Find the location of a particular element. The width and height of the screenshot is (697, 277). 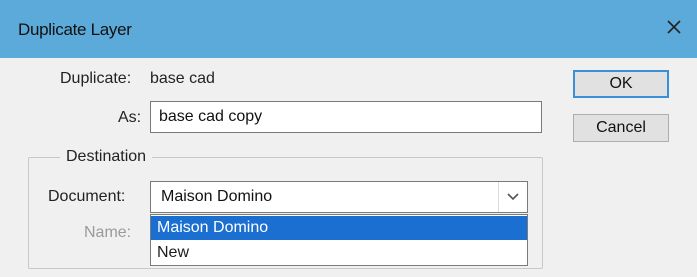

chevron-down-icon is located at coordinates (512, 197).